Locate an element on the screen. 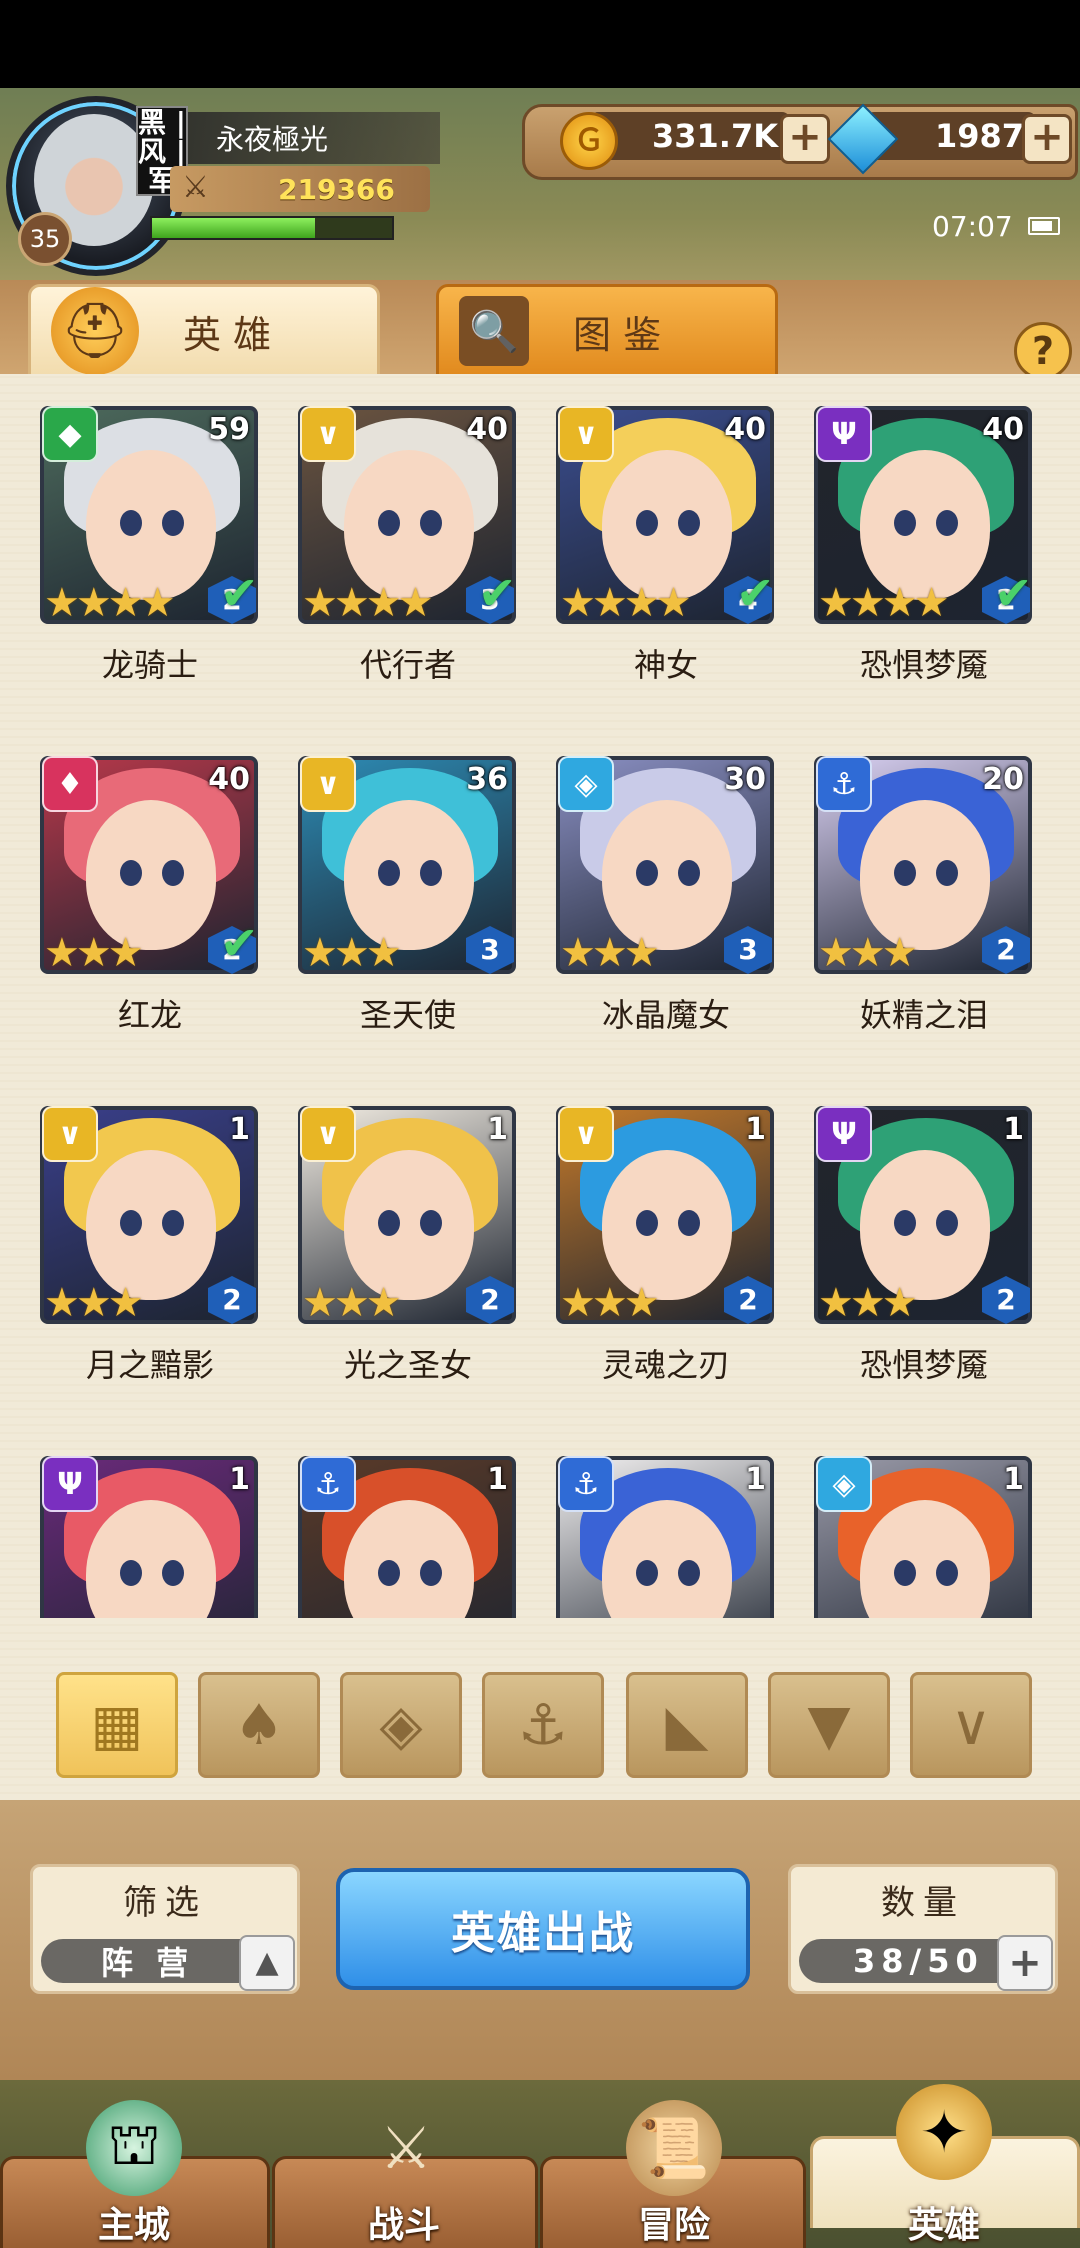 The height and width of the screenshot is (2248, 1080). hero-count-value: 38/50 is located at coordinates (918, 1961).